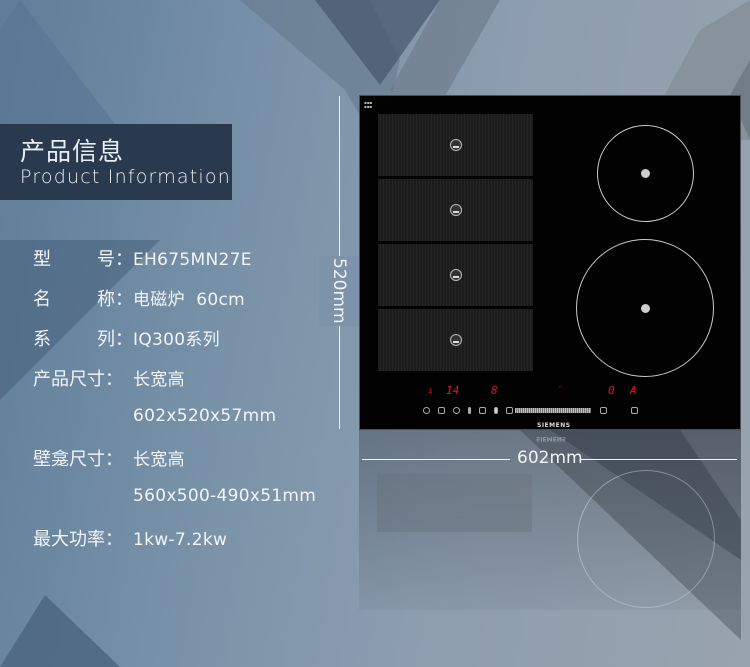 The height and width of the screenshot is (667, 750). I want to click on width-dimension-line-right, so click(658, 459).